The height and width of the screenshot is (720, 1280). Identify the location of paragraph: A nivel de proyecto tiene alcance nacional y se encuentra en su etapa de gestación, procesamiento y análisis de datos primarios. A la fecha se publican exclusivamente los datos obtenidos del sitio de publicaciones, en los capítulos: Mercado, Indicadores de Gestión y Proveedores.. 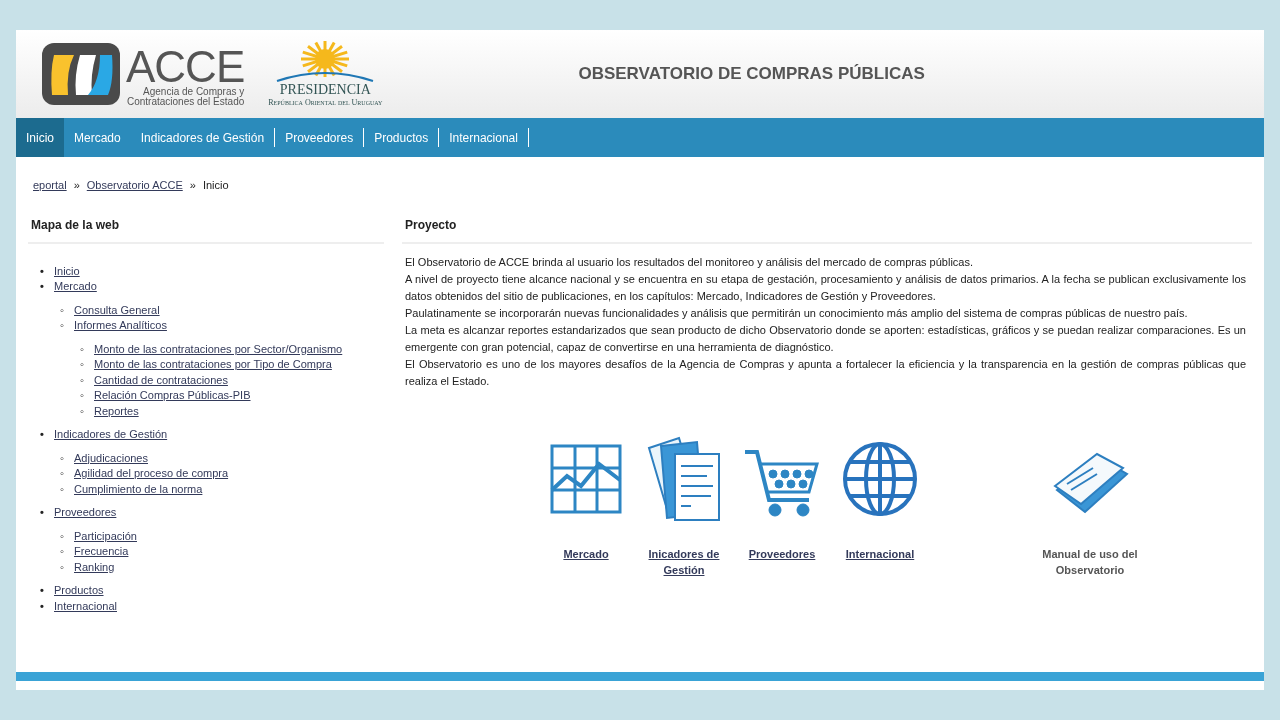
(825, 287).